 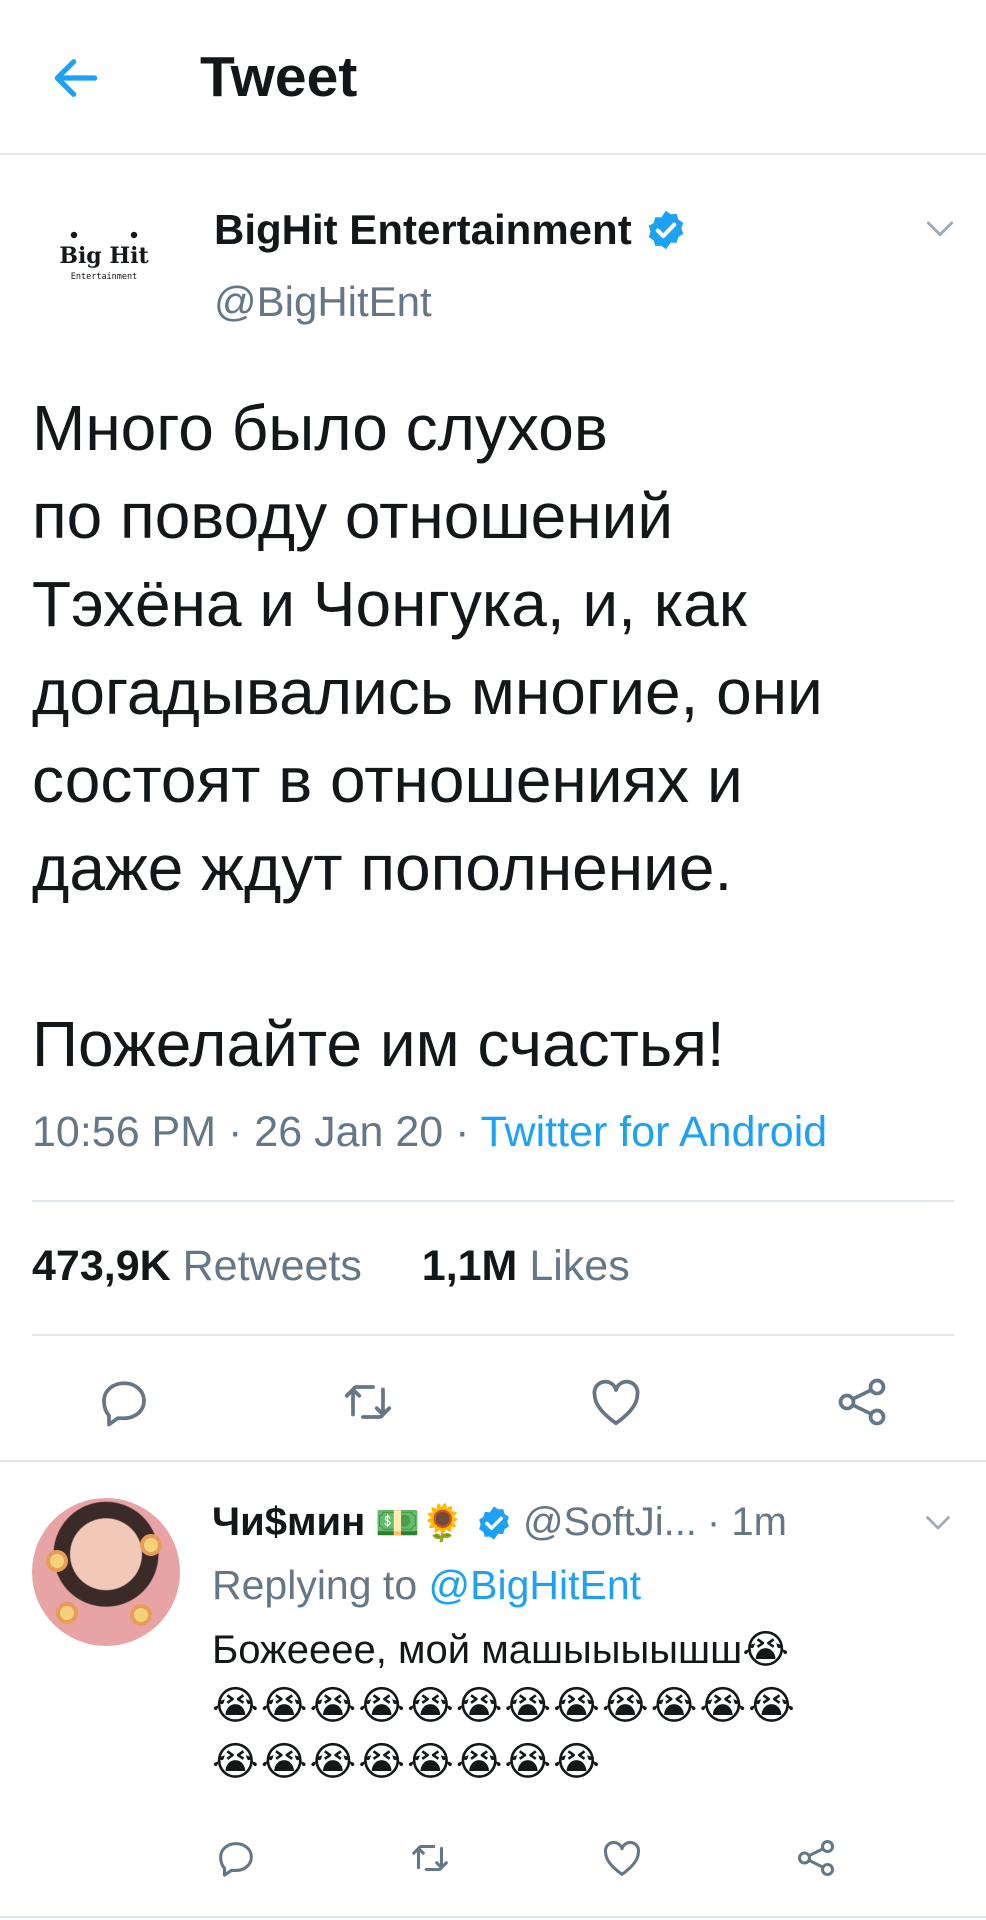 What do you see at coordinates (101, 1266) in the screenshot?
I see `retweets-count: 473,9K` at bounding box center [101, 1266].